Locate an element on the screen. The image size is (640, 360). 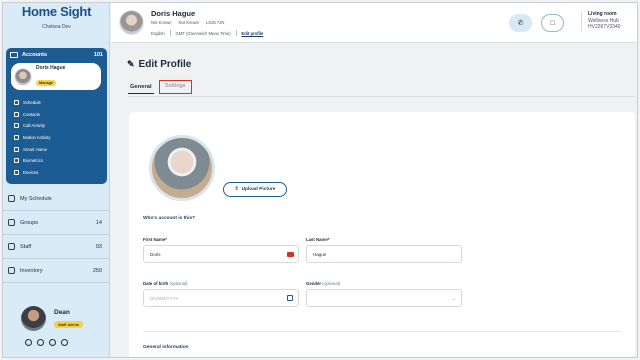
home-icon-meta: Not Known is located at coordinates (188, 22).